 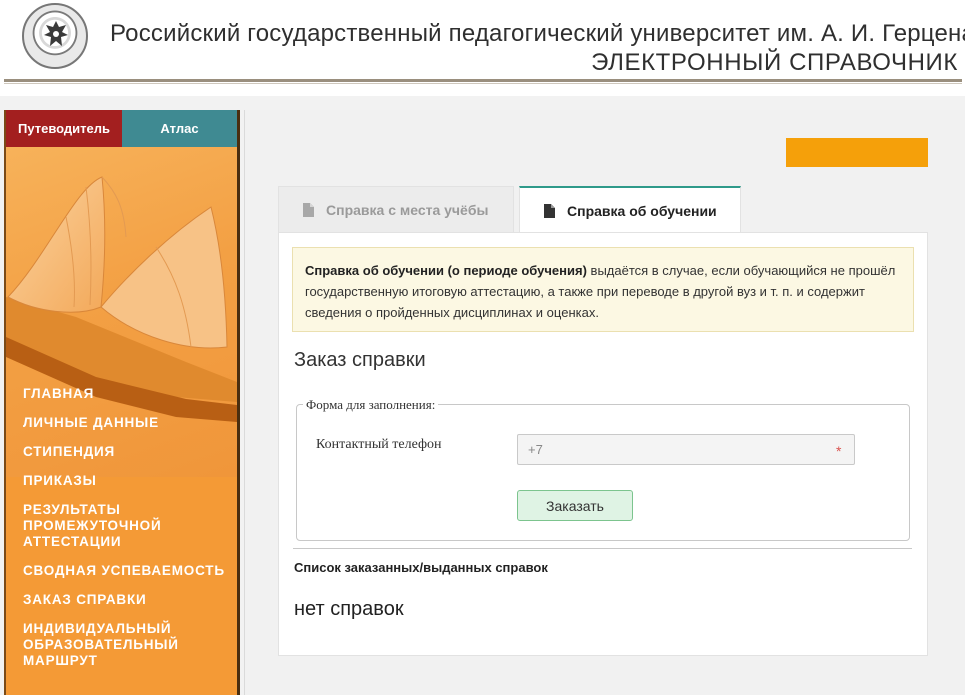 I want to click on tab-study-certificate: Справка с места учёбы, so click(x=396, y=209).